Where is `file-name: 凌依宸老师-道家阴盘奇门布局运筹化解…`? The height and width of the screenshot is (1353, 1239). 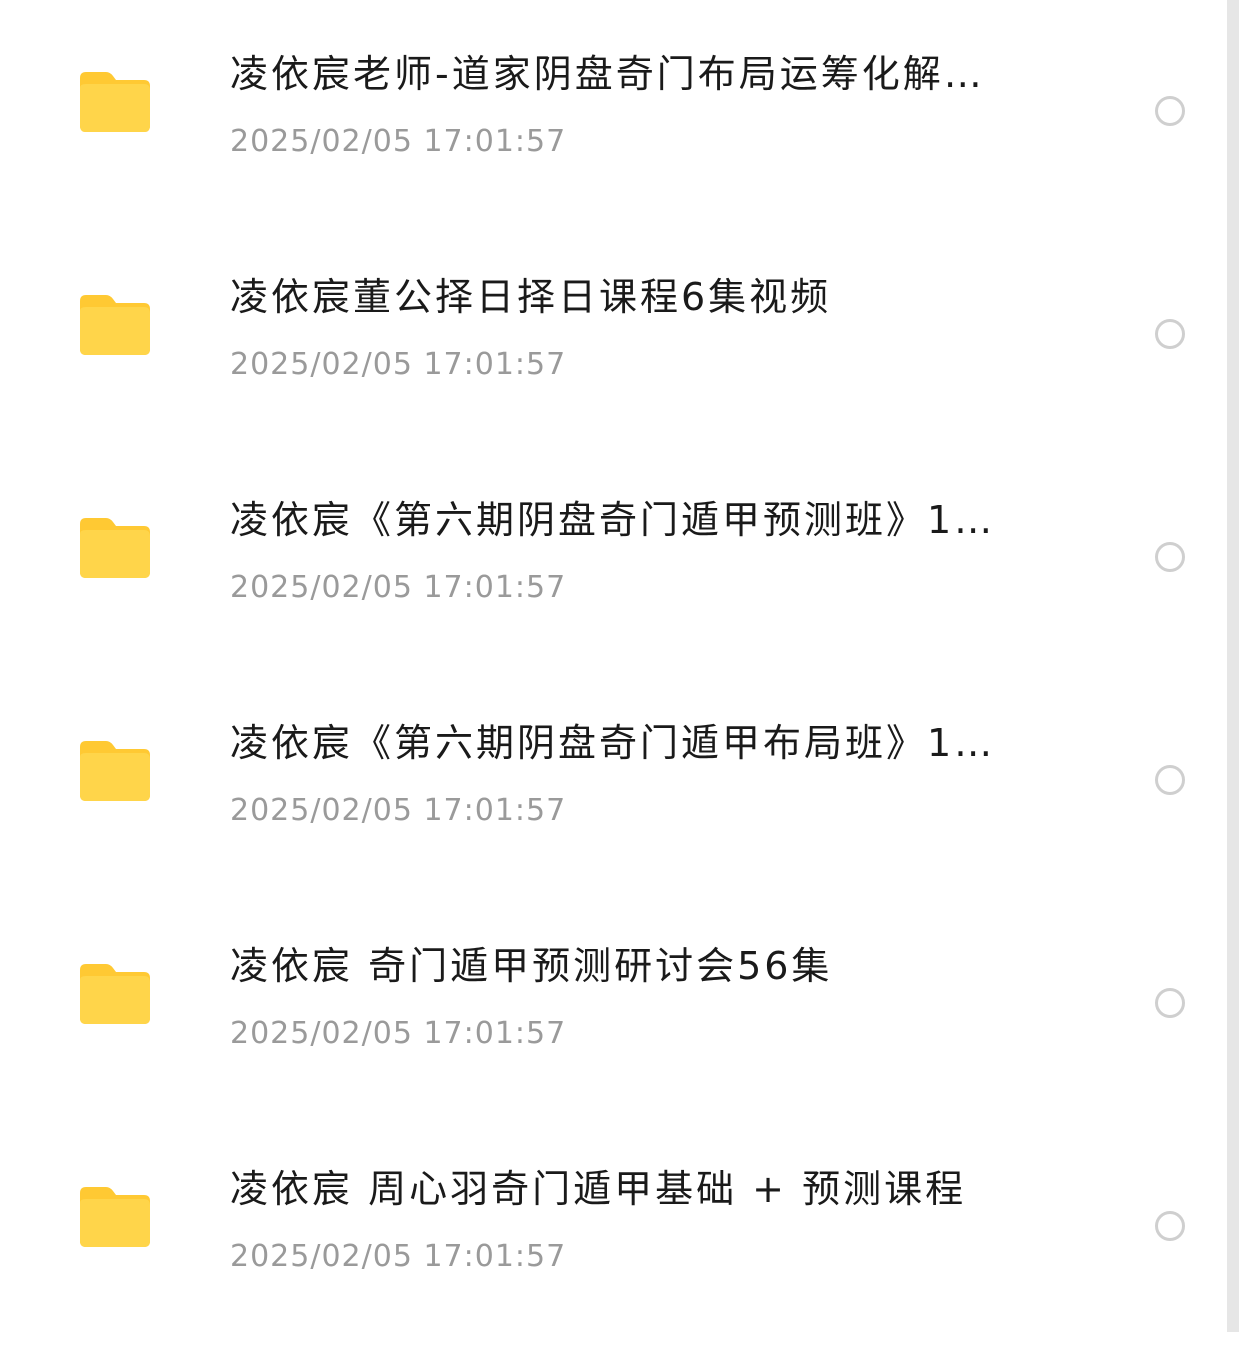
file-name: 凌依宸老师-道家阴盘奇门布局运筹化解… is located at coordinates (607, 74).